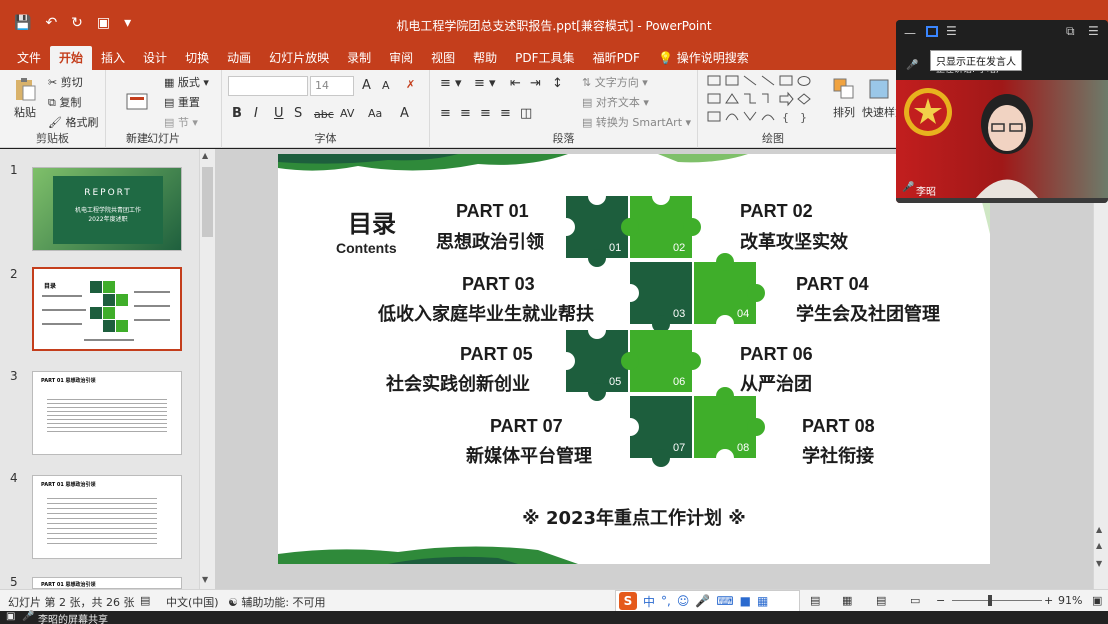  Describe the element at coordinates (636, 122) in the screenshot. I see `smartart-button: ▤ 转换为 SmartArt ▾` at that location.